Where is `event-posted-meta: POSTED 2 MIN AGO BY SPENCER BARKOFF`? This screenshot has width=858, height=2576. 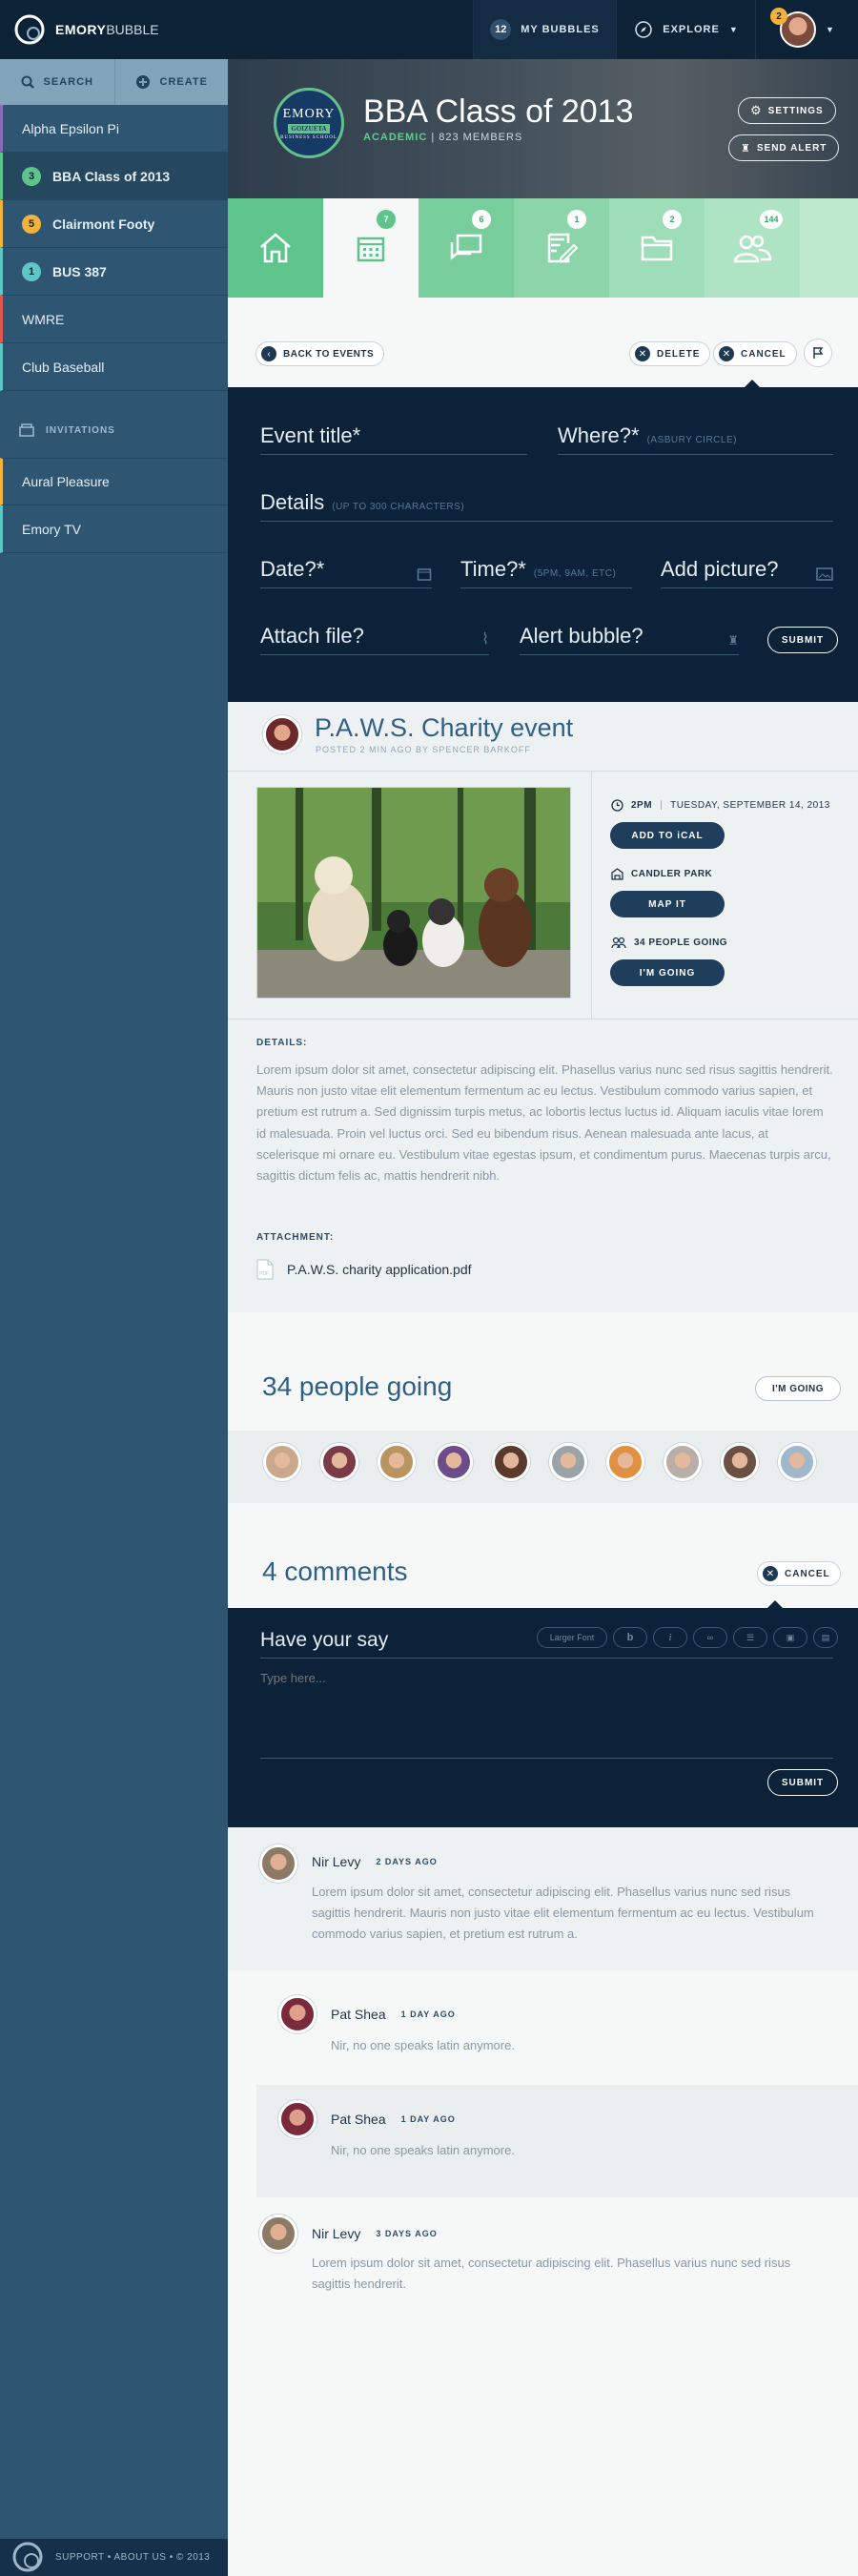
event-posted-meta: POSTED 2 MIN AGO BY SPENCER BARKOFF is located at coordinates (423, 749).